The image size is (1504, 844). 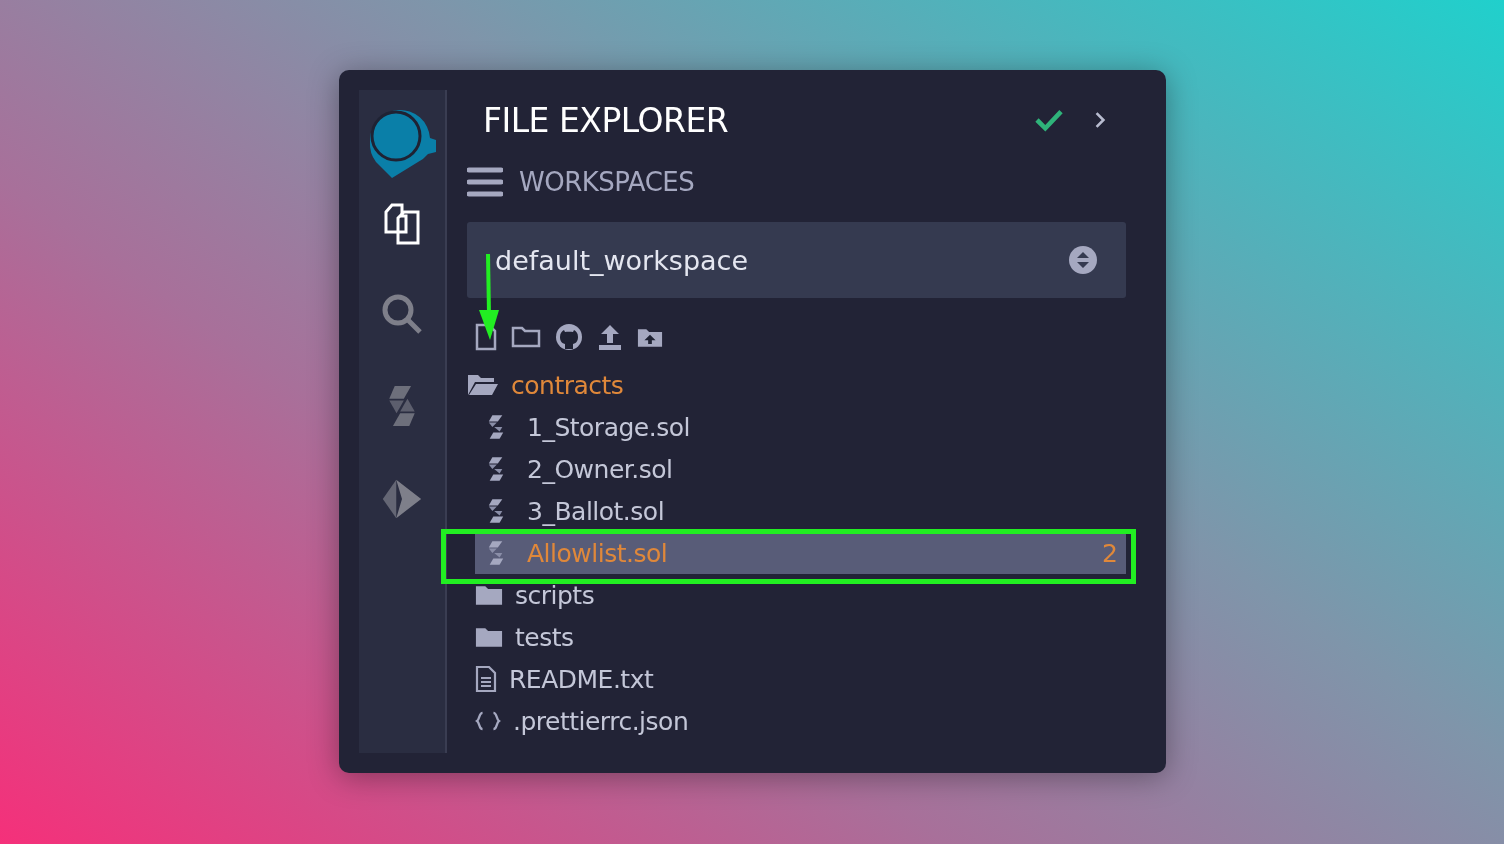 What do you see at coordinates (800, 511) in the screenshot?
I see `file-item: 3_Ballot.sol` at bounding box center [800, 511].